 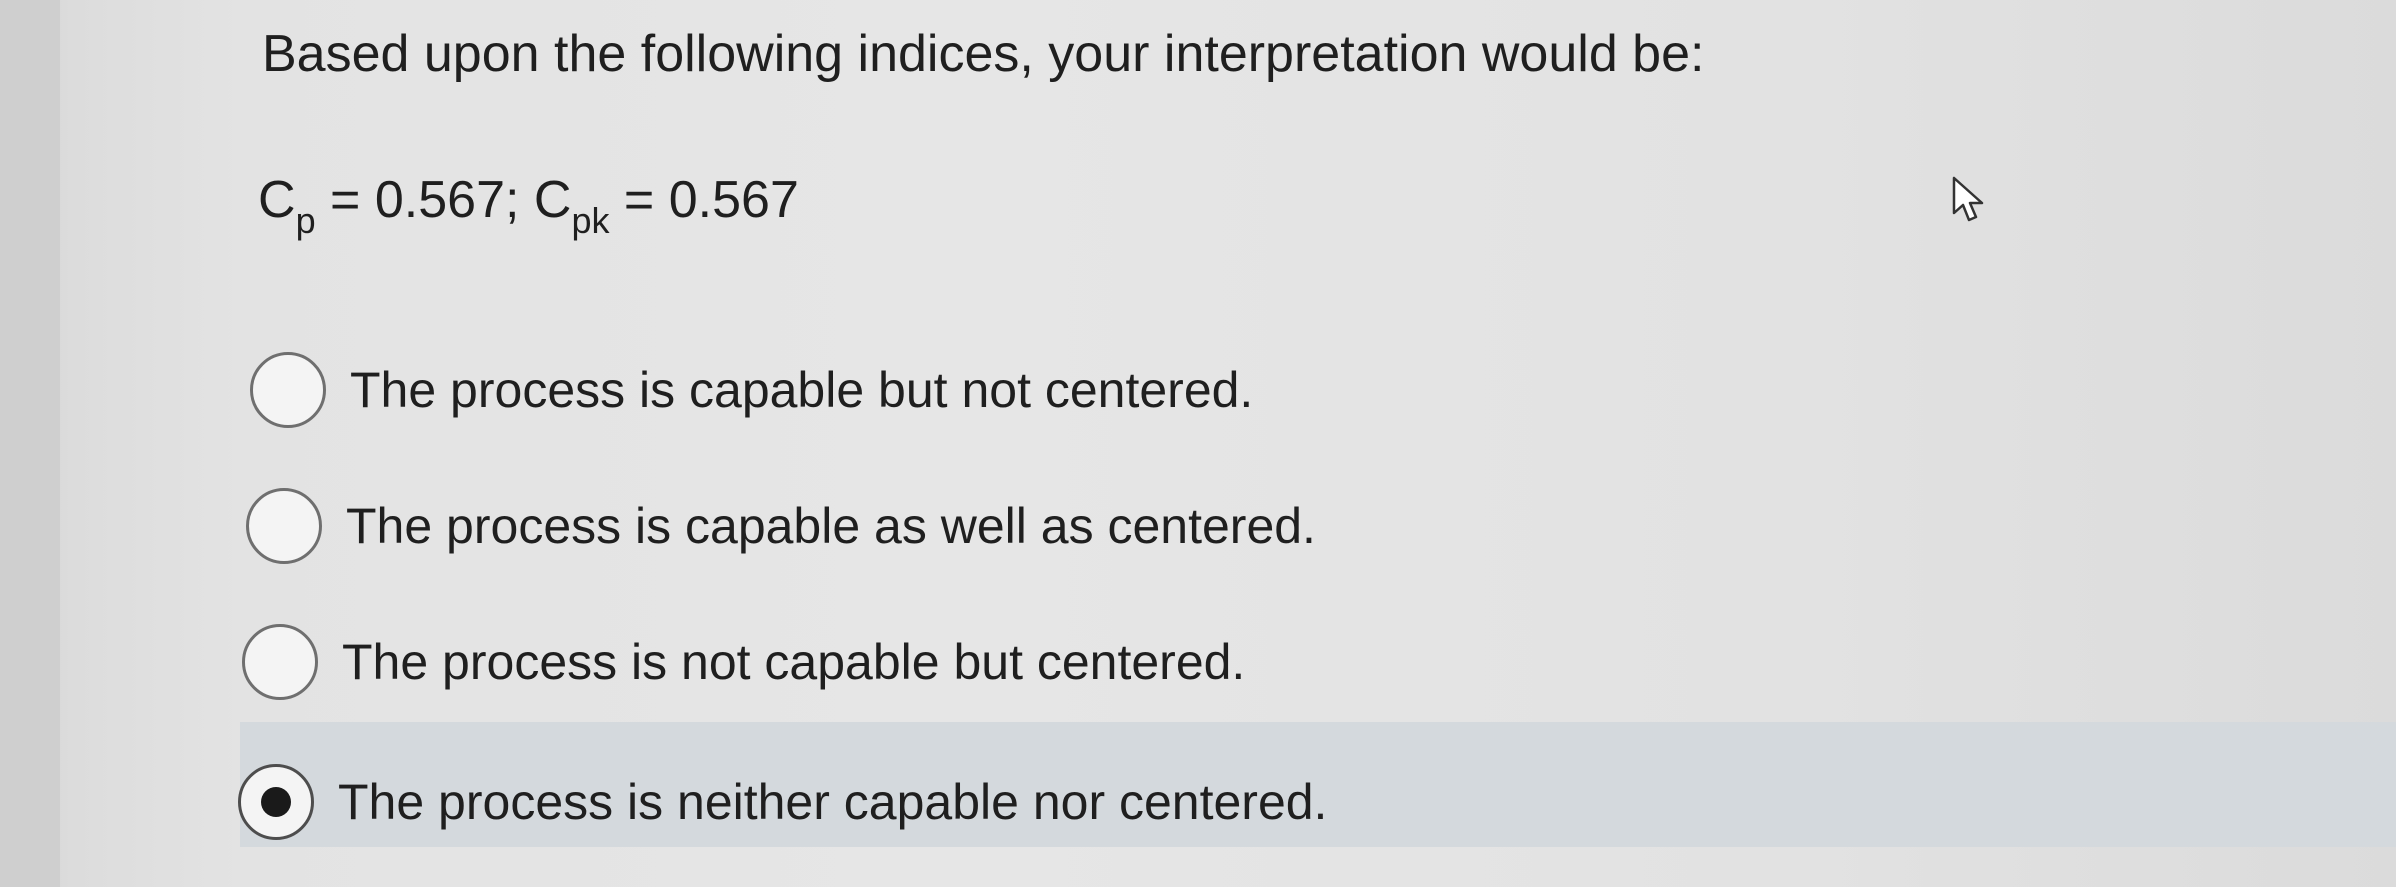 What do you see at coordinates (590, 220) in the screenshot?
I see `cpk-subscript: pk` at bounding box center [590, 220].